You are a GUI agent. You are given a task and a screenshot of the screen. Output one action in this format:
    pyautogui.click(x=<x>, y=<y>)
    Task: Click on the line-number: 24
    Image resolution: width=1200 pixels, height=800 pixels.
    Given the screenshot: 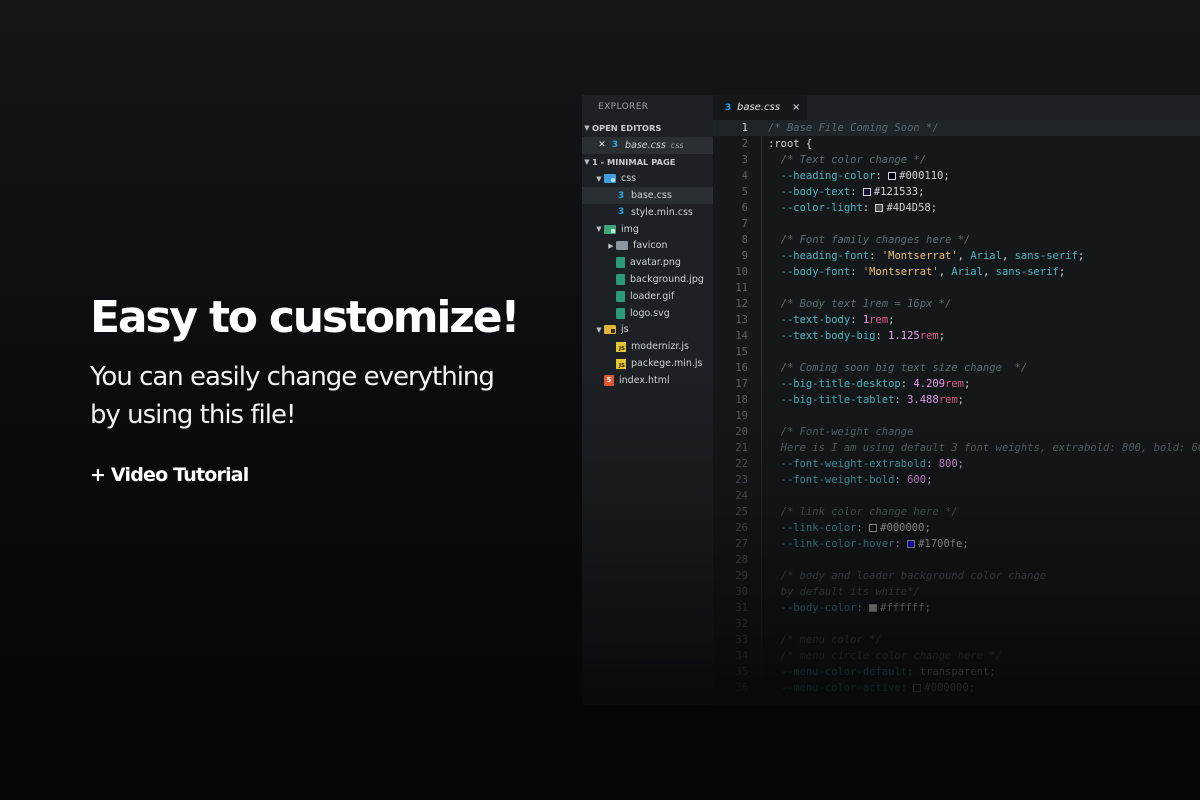 What is the action you would take?
    pyautogui.click(x=741, y=496)
    